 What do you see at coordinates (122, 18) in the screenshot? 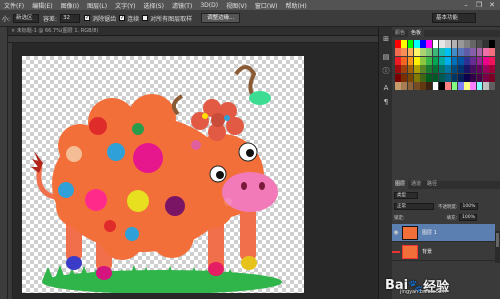
I see `contiguous-checkbox: ✓` at bounding box center [122, 18].